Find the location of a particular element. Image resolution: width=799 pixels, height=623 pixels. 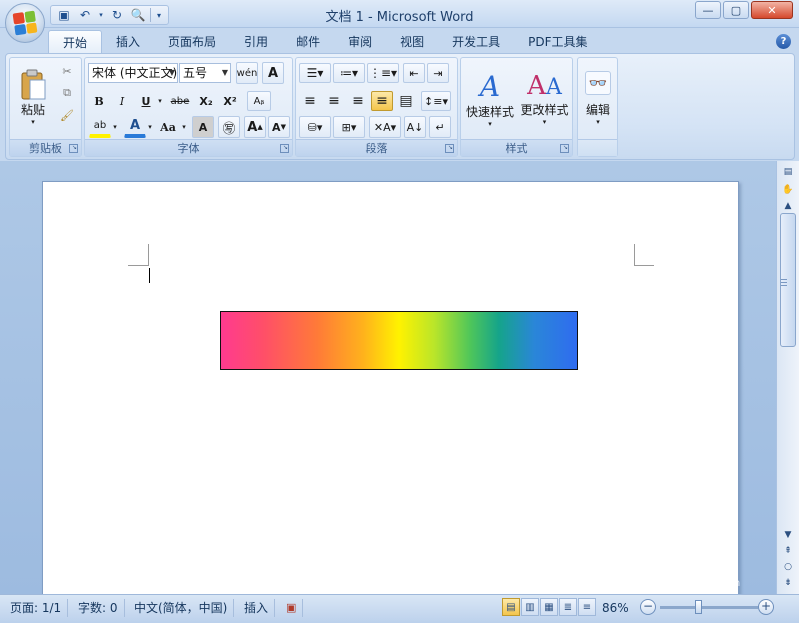

line-spacing-icon: ↕≡▾ is located at coordinates (436, 101).